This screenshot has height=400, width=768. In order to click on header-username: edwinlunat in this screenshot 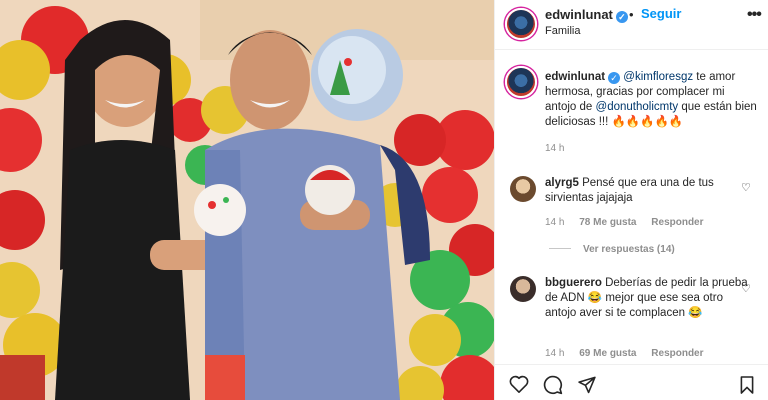, I will do `click(579, 14)`.